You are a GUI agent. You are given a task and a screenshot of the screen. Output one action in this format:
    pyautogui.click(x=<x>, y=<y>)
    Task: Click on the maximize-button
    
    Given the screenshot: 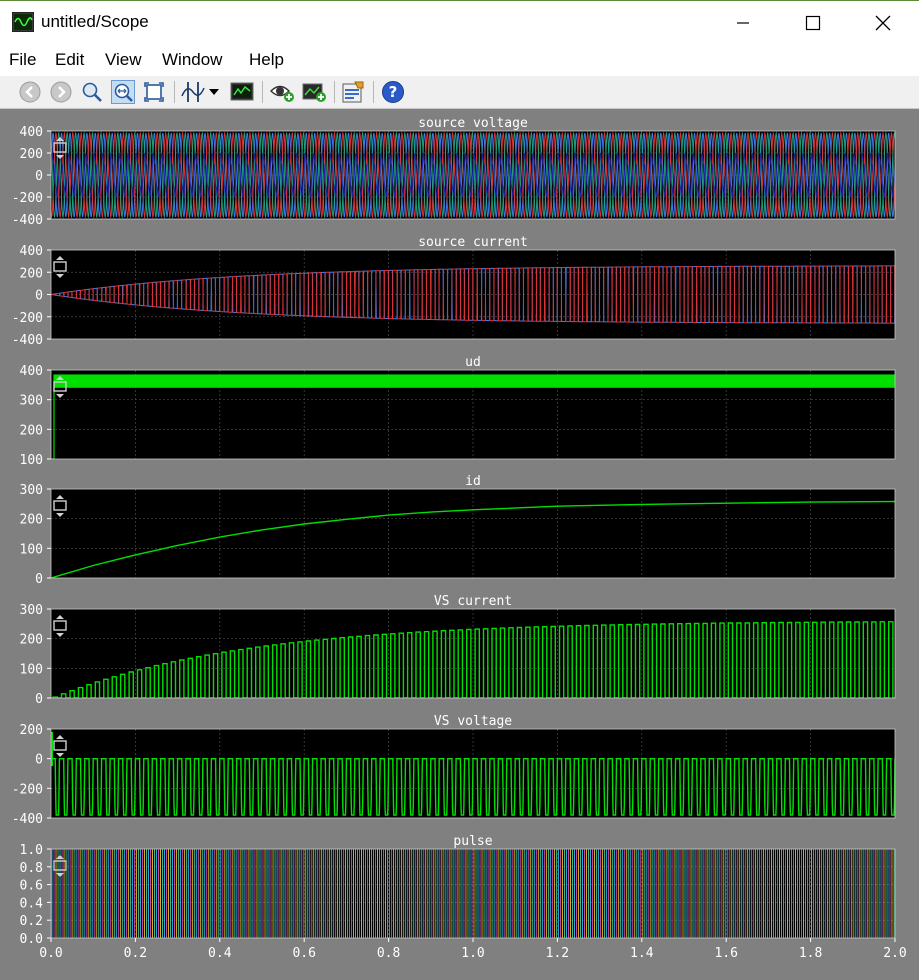 What is the action you would take?
    pyautogui.click(x=813, y=23)
    